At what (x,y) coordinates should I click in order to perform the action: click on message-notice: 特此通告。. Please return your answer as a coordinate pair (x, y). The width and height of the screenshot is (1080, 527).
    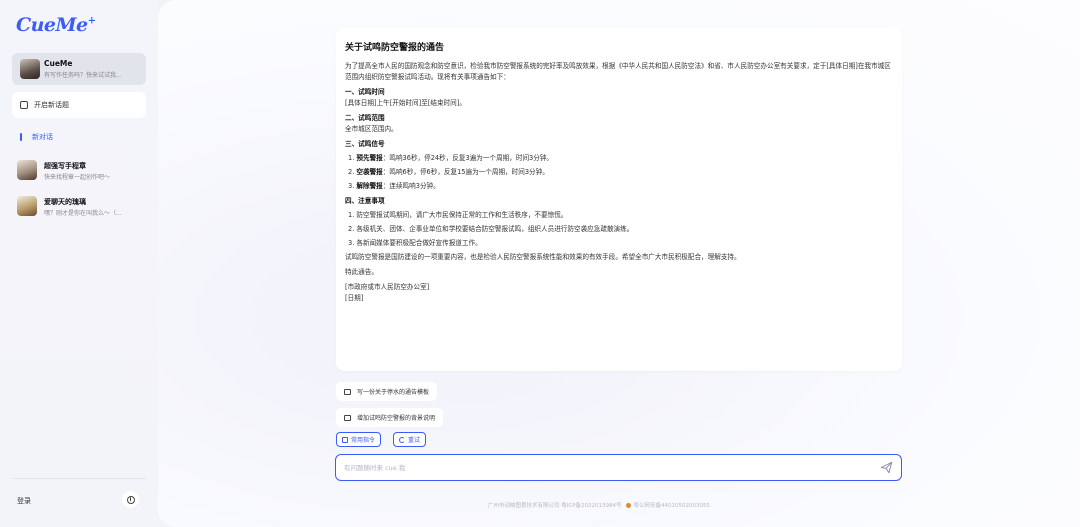
    Looking at the image, I should click on (361, 272).